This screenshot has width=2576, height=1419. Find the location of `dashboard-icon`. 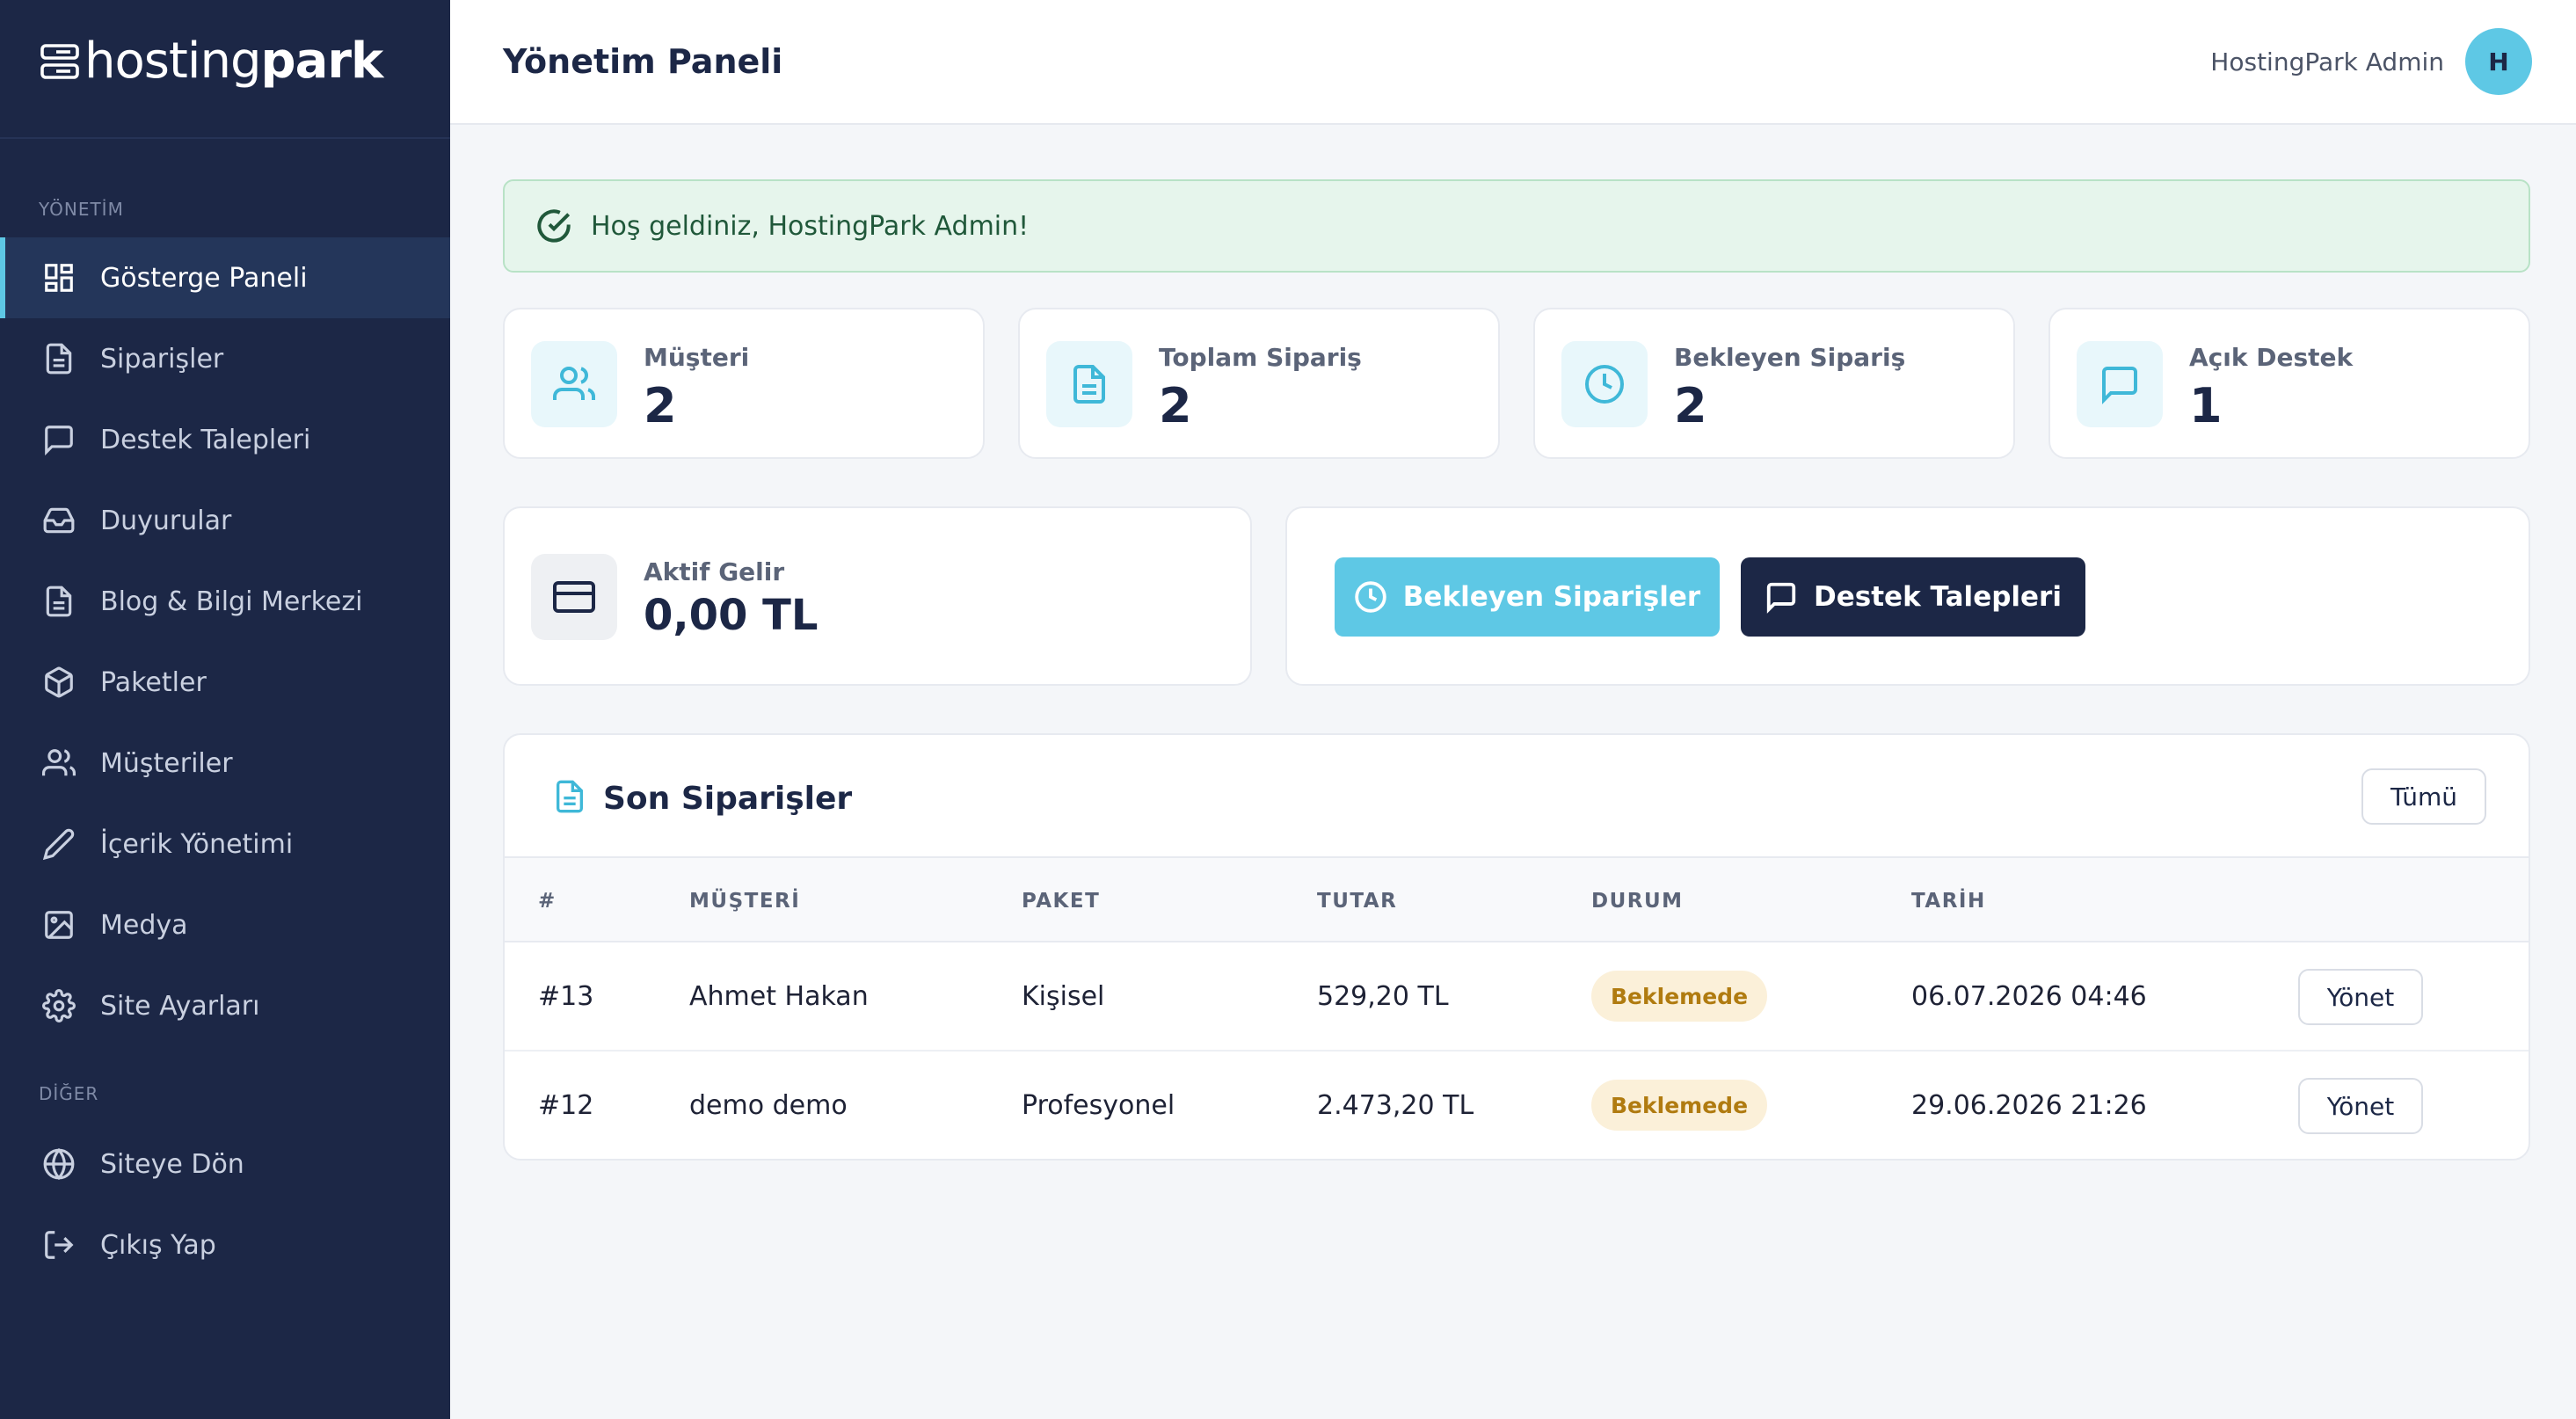

dashboard-icon is located at coordinates (59, 278).